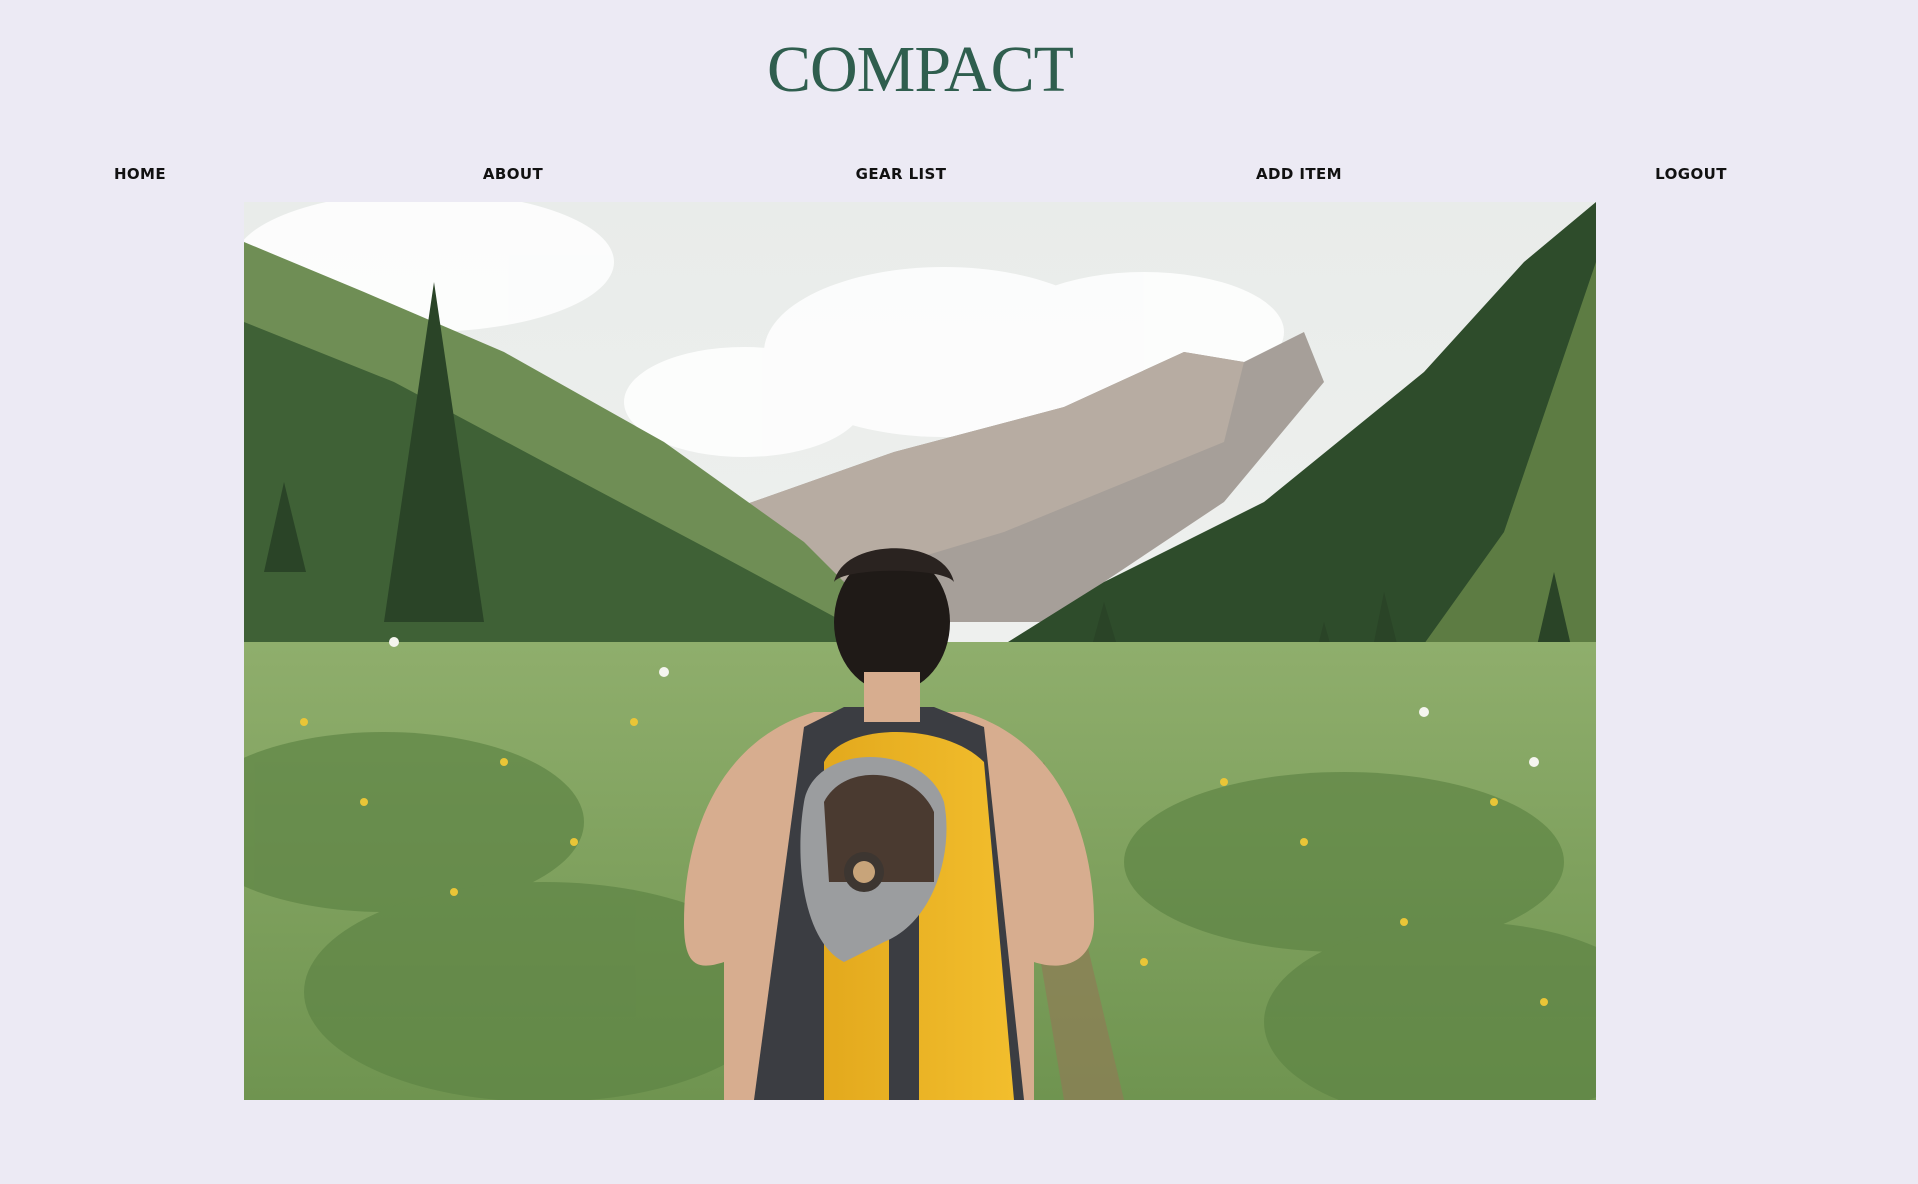  What do you see at coordinates (1299, 174) in the screenshot?
I see `nav-add-item: ADD ITEM` at bounding box center [1299, 174].